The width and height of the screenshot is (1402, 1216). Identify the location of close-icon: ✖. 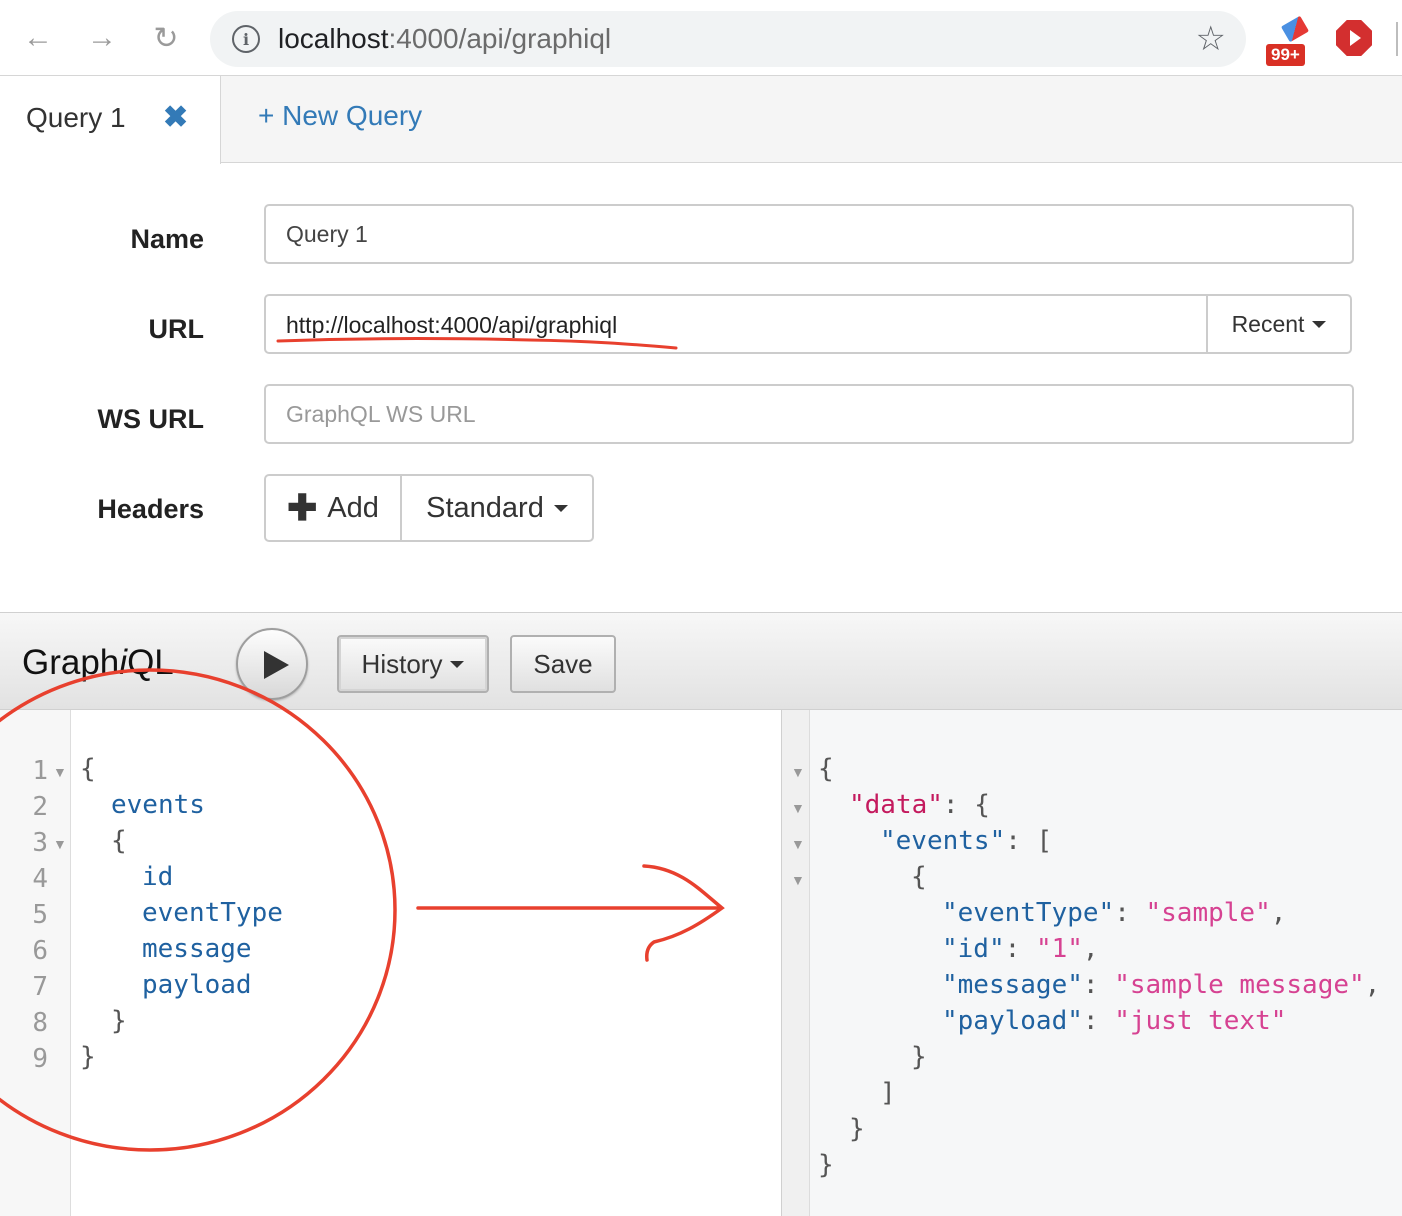
(175, 117).